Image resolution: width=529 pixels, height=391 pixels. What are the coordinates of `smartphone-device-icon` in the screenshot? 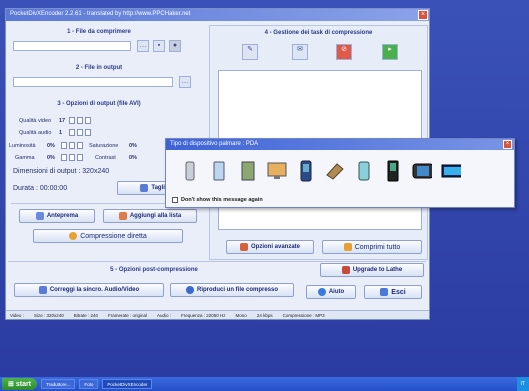 It's located at (306, 171).